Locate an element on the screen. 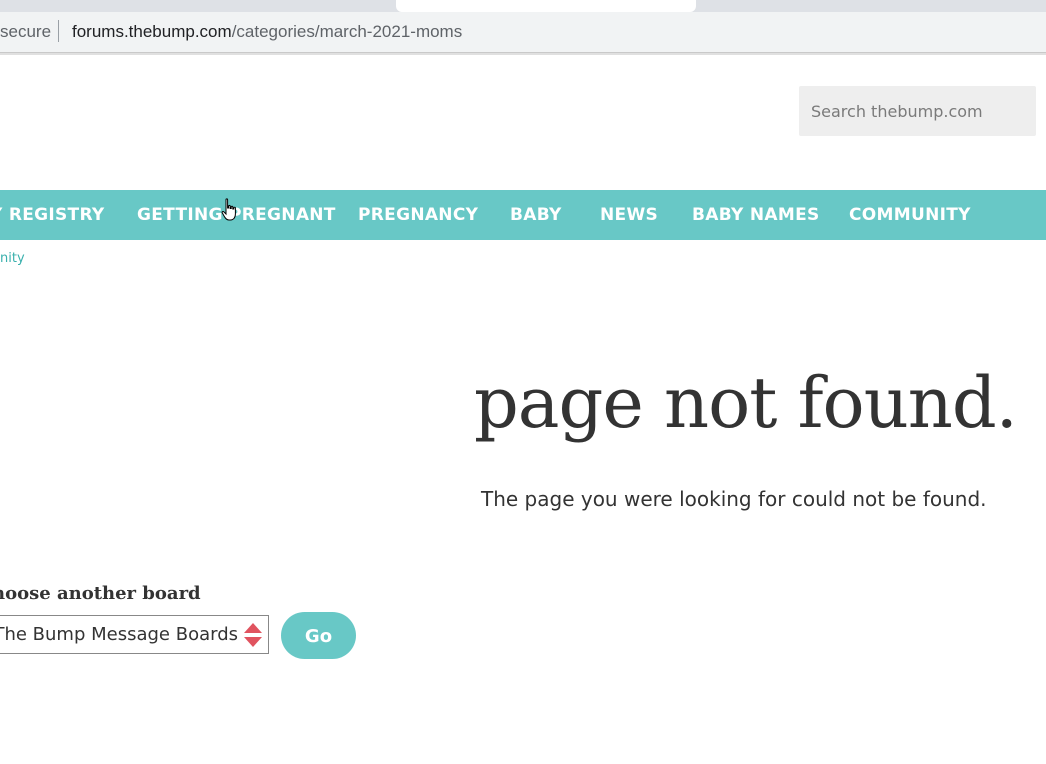 Image resolution: width=1046 pixels, height=764 pixels. chrome-divider is located at coordinates (523, 54).